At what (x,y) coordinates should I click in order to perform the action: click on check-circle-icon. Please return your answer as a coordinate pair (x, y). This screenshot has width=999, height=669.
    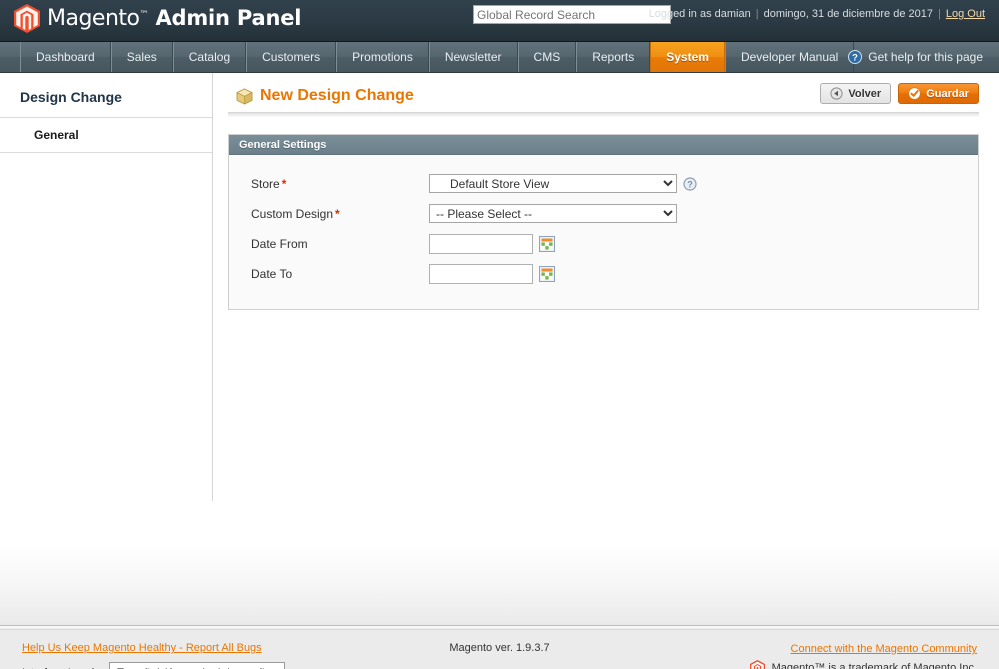
    Looking at the image, I should click on (914, 93).